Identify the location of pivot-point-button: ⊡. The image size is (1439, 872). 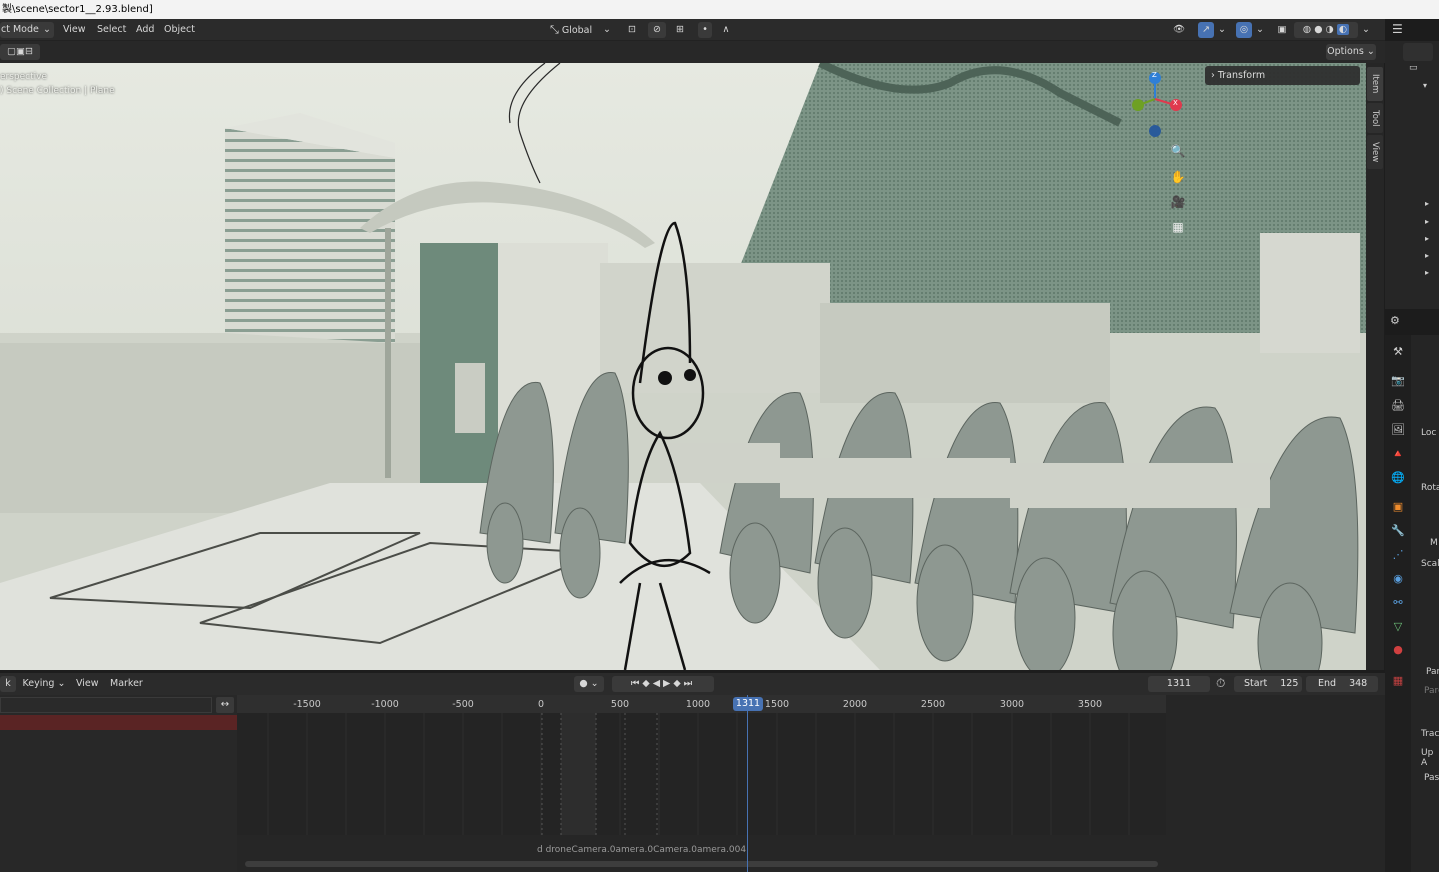
(632, 30).